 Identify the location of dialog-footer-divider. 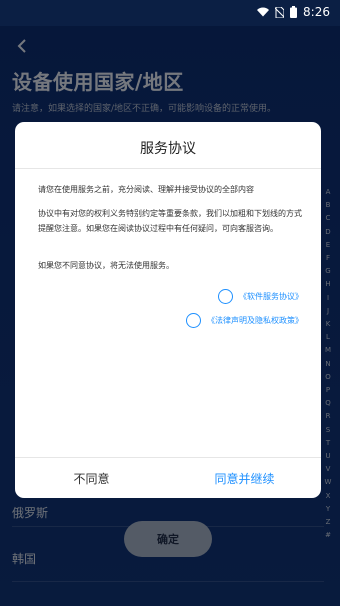
(168, 457).